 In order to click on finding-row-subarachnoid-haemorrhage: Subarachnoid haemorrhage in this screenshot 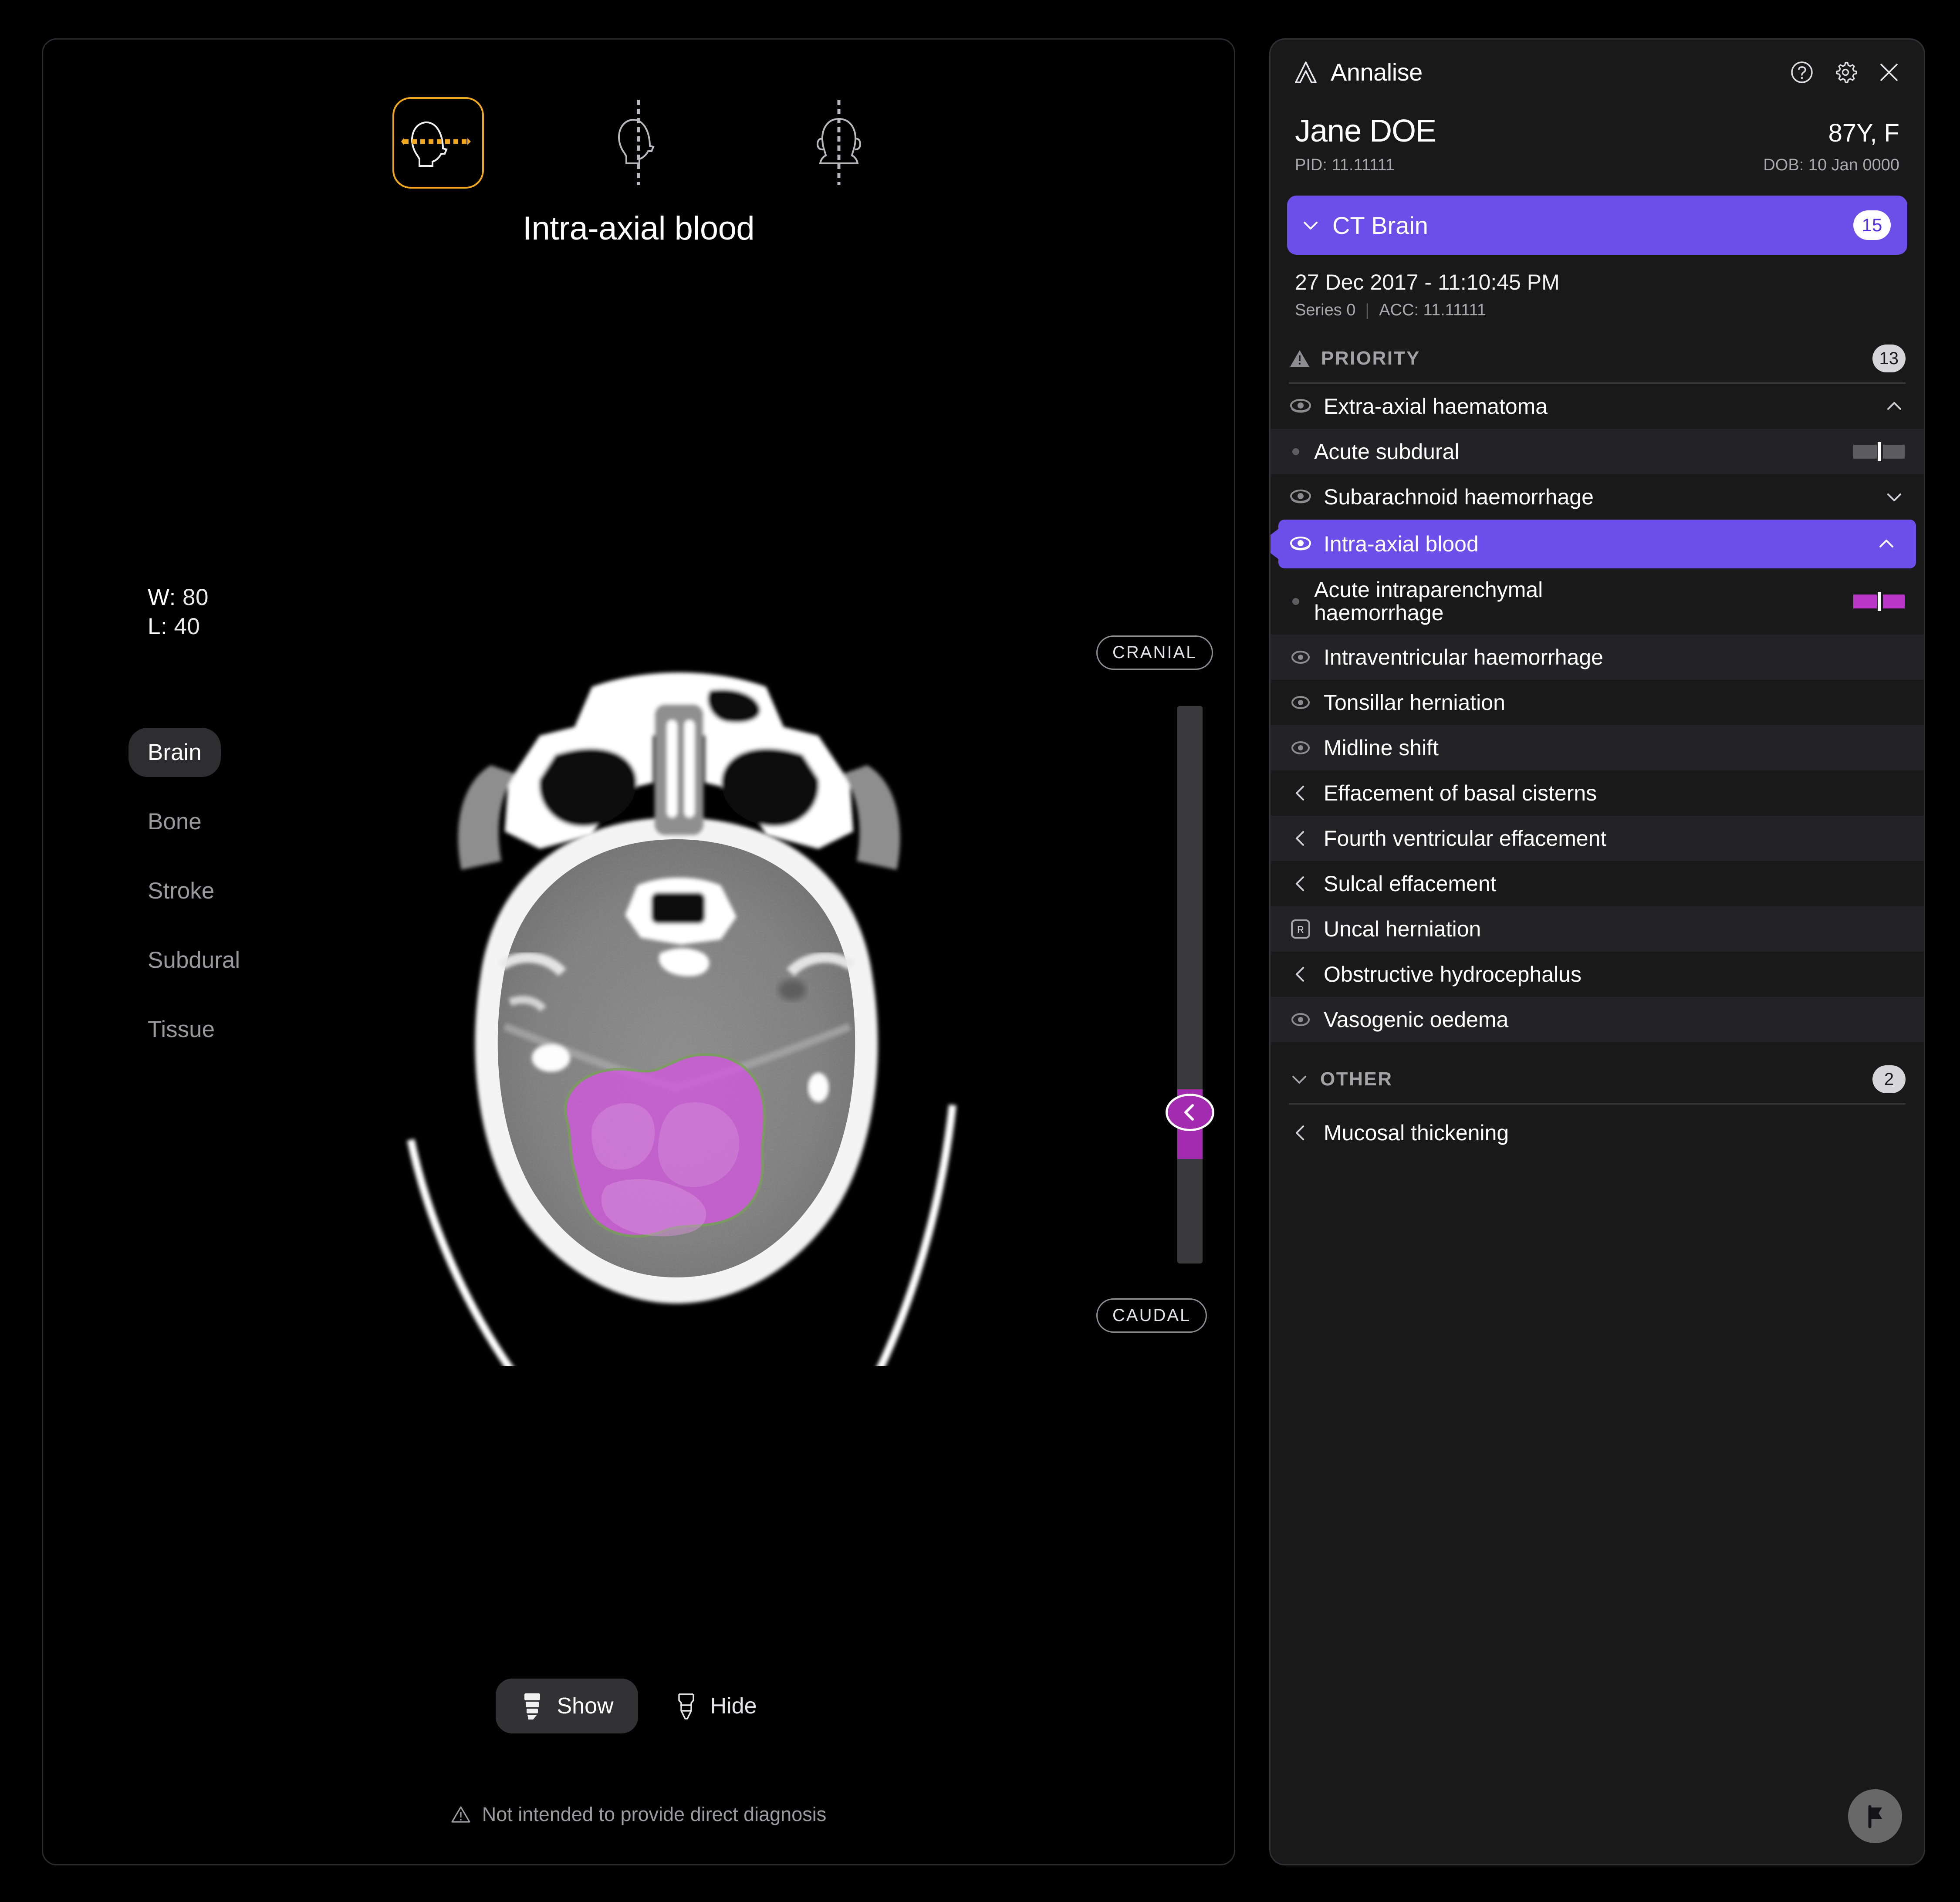, I will do `click(1597, 497)`.